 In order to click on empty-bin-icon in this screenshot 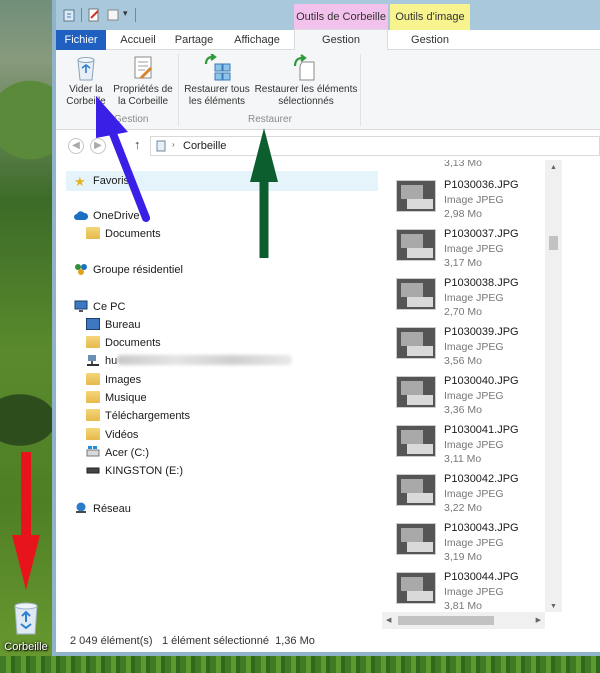, I will do `click(86, 68)`.